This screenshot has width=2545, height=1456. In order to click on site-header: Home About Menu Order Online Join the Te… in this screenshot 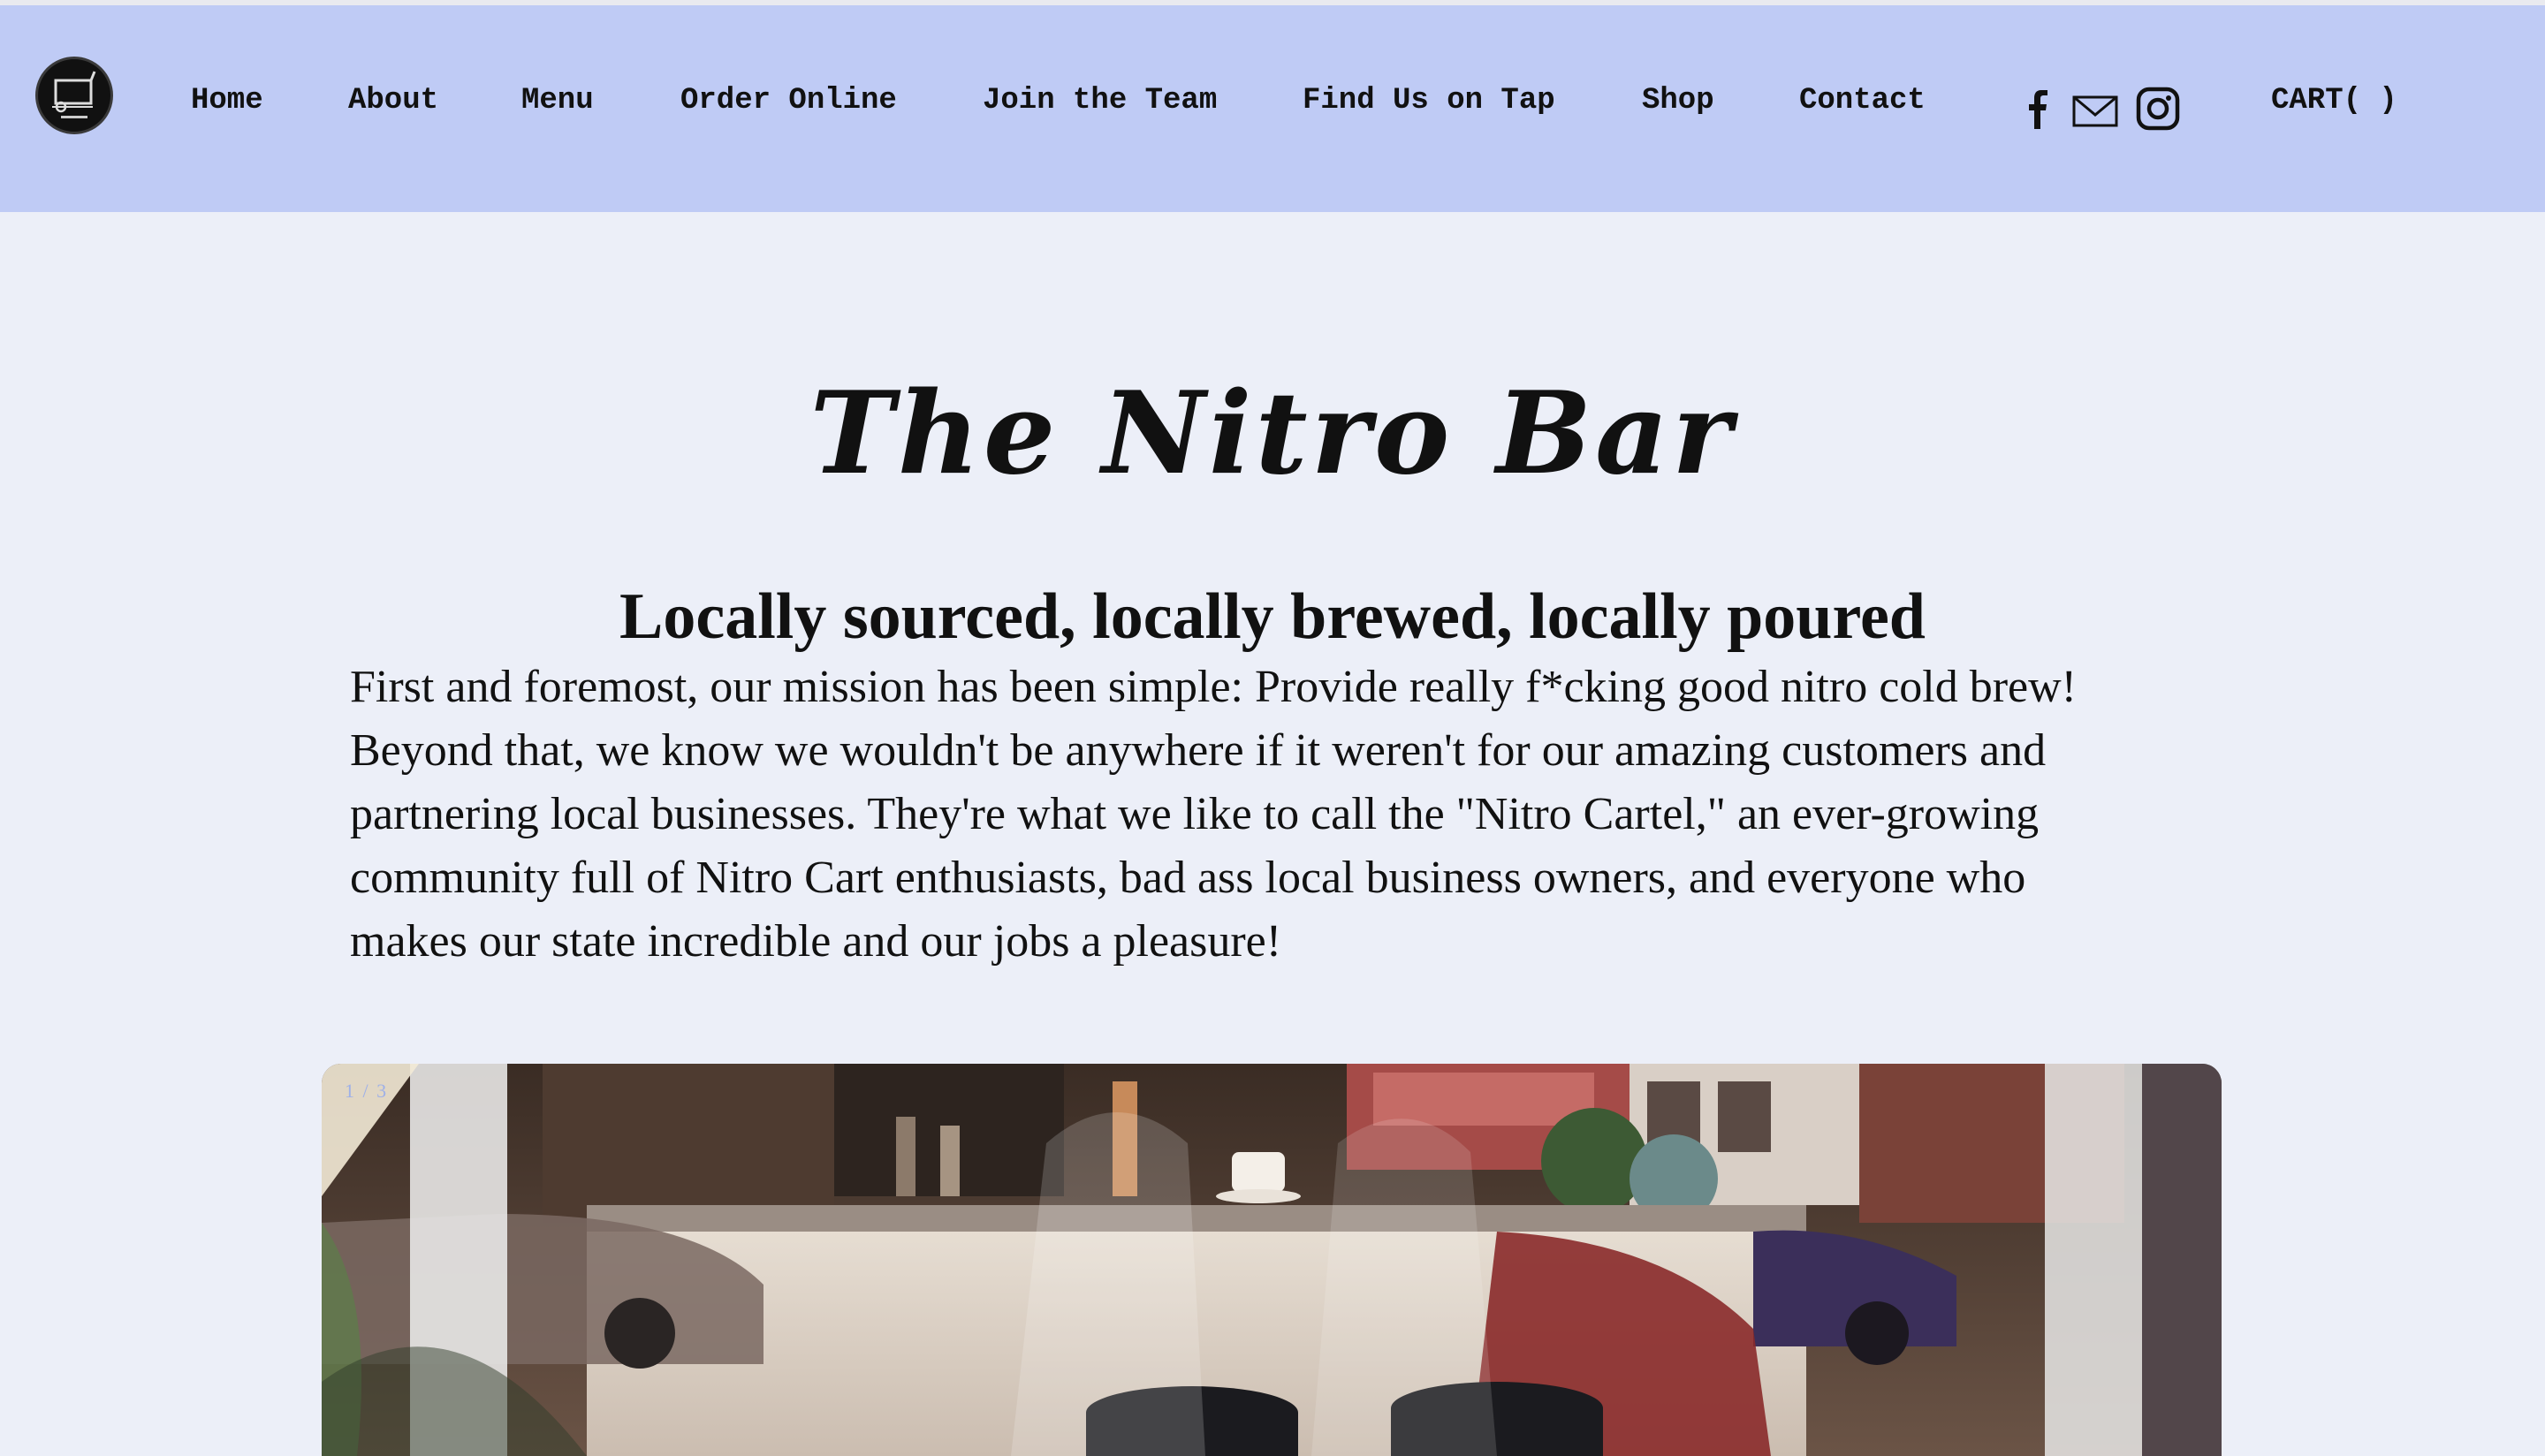, I will do `click(1272, 108)`.